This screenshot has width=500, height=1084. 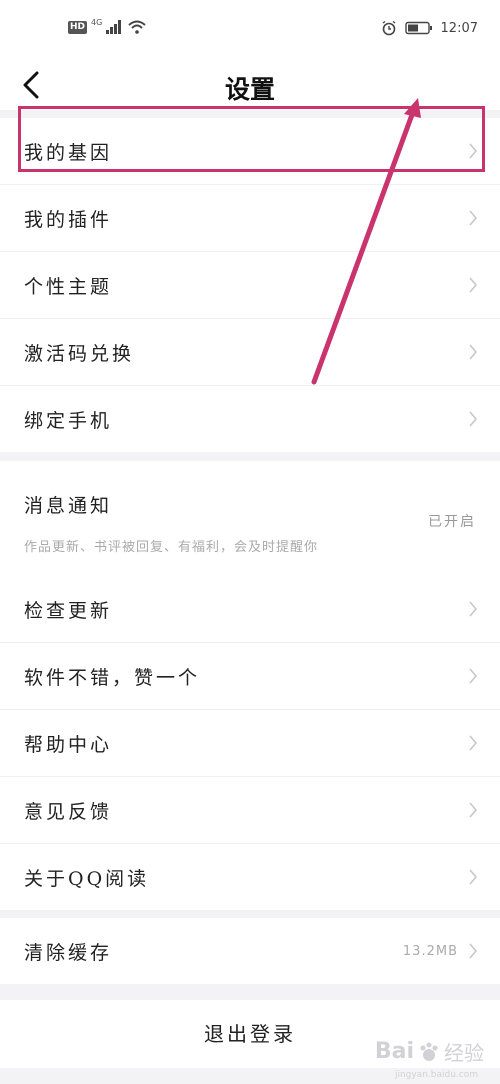 I want to click on row-rate-app: 软件不错，赞一个, so click(x=250, y=676).